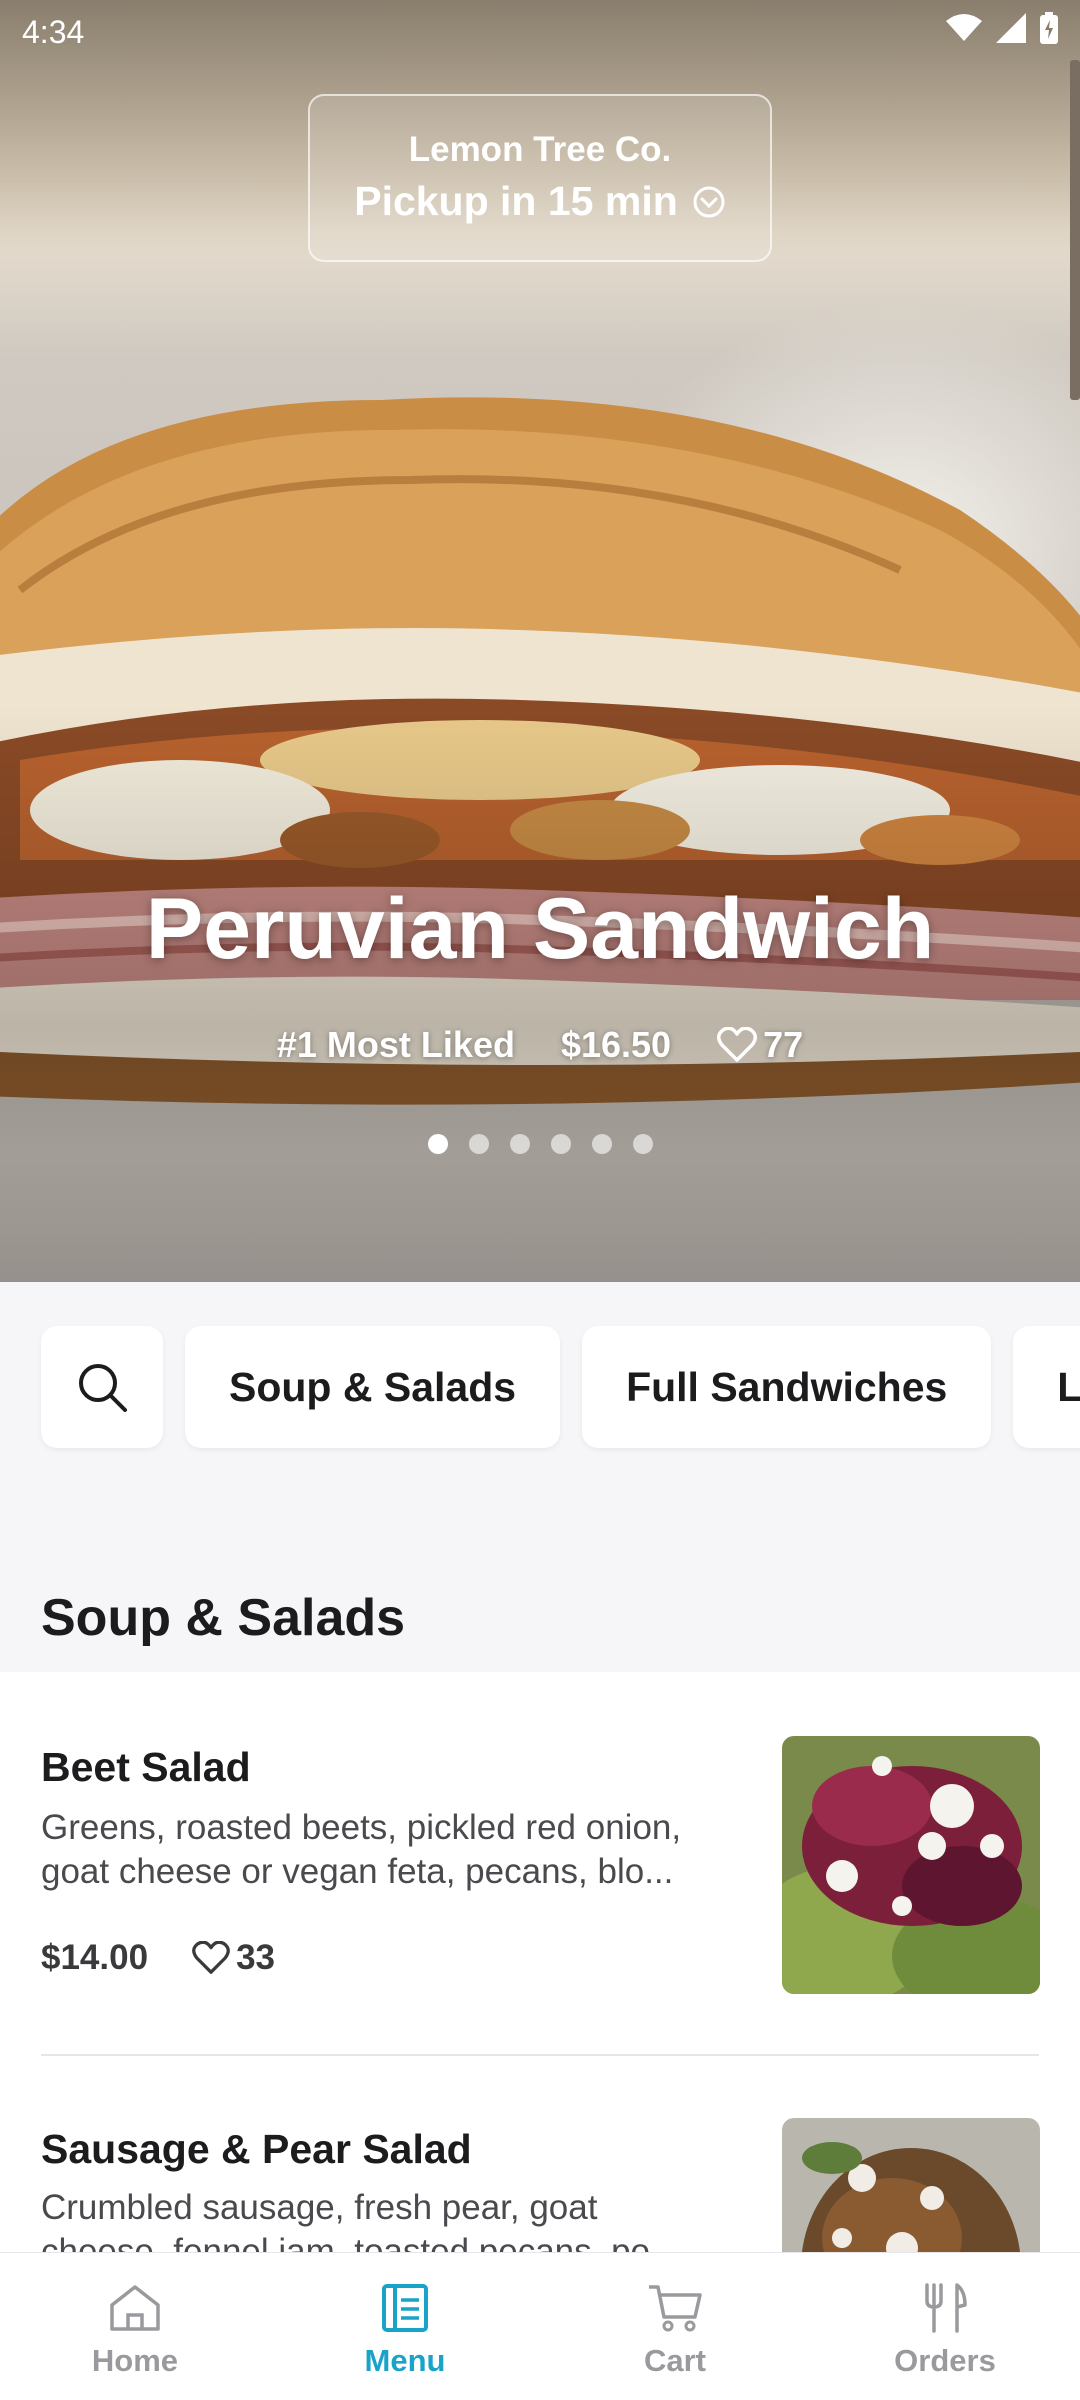 The image size is (1080, 2400). Describe the element at coordinates (395, 1044) in the screenshot. I see `featured-rank: #1 Most Liked` at that location.